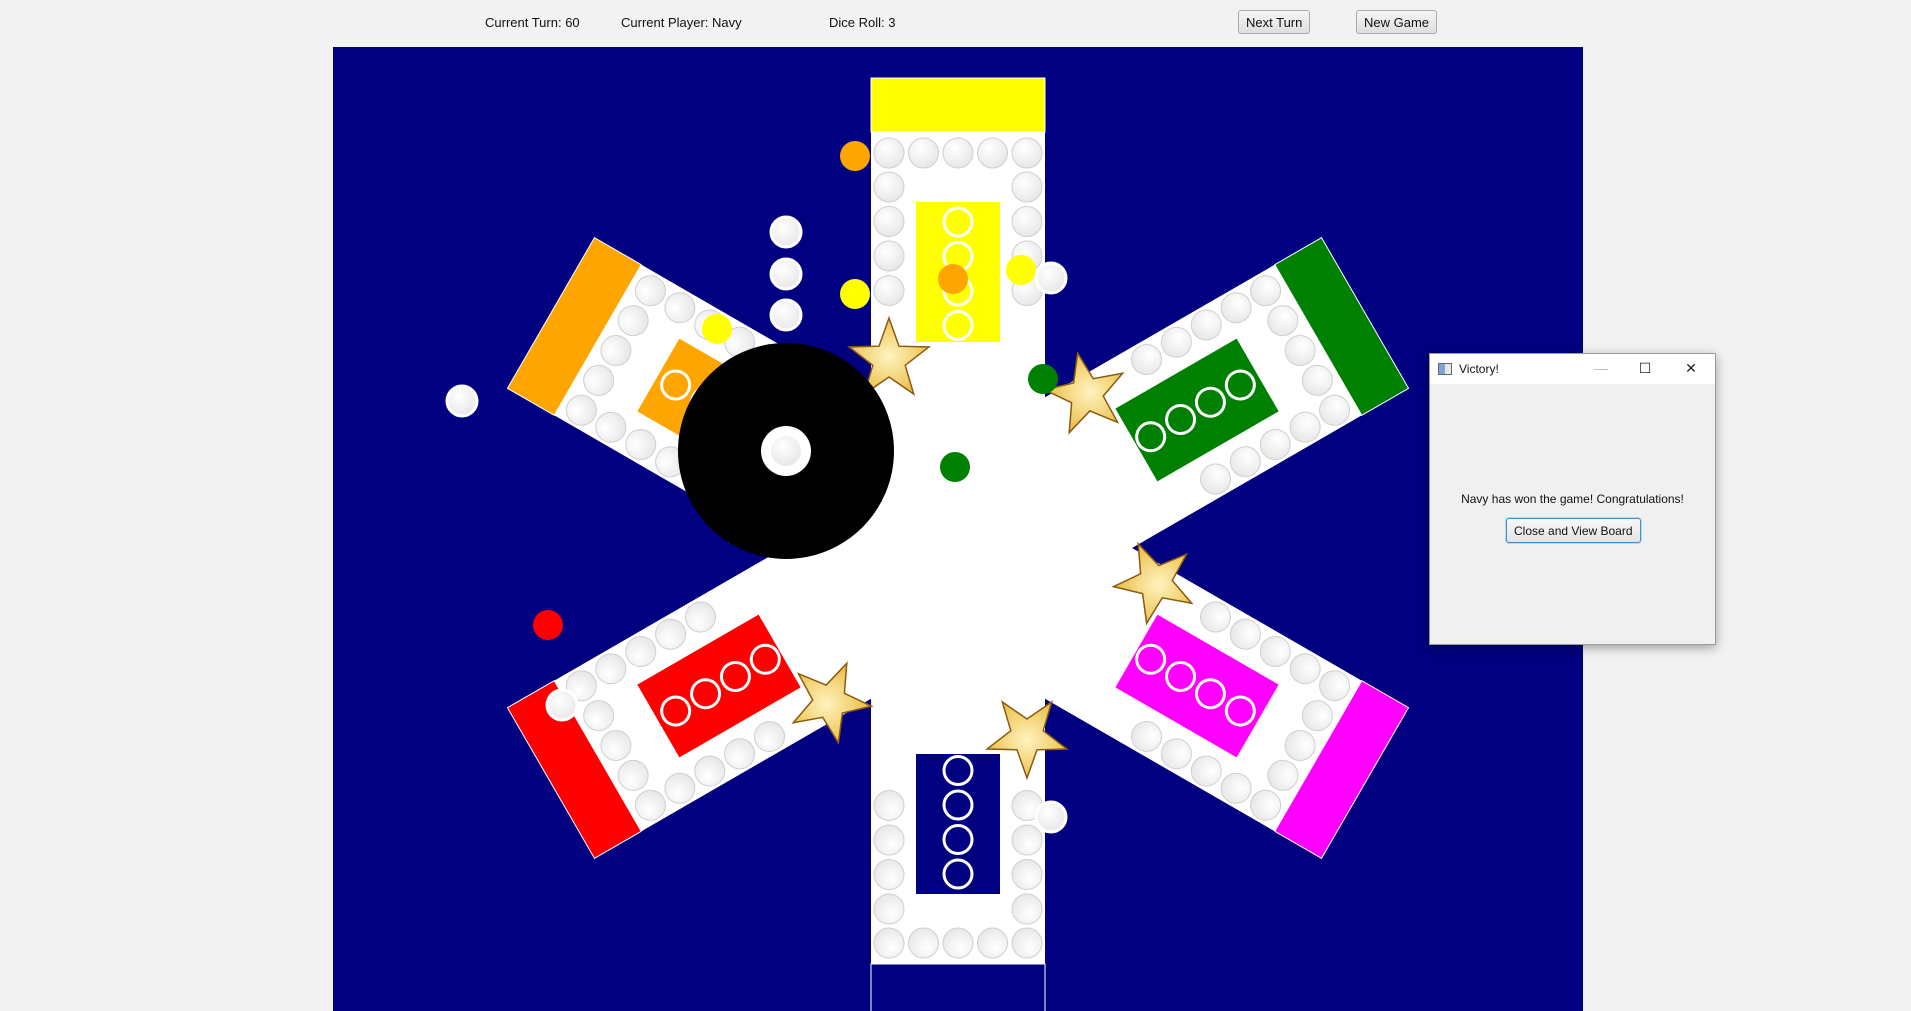 The width and height of the screenshot is (1911, 1011). Describe the element at coordinates (1572, 369) in the screenshot. I see `dialog-titlebar: Victory! — ☐ ✕` at that location.